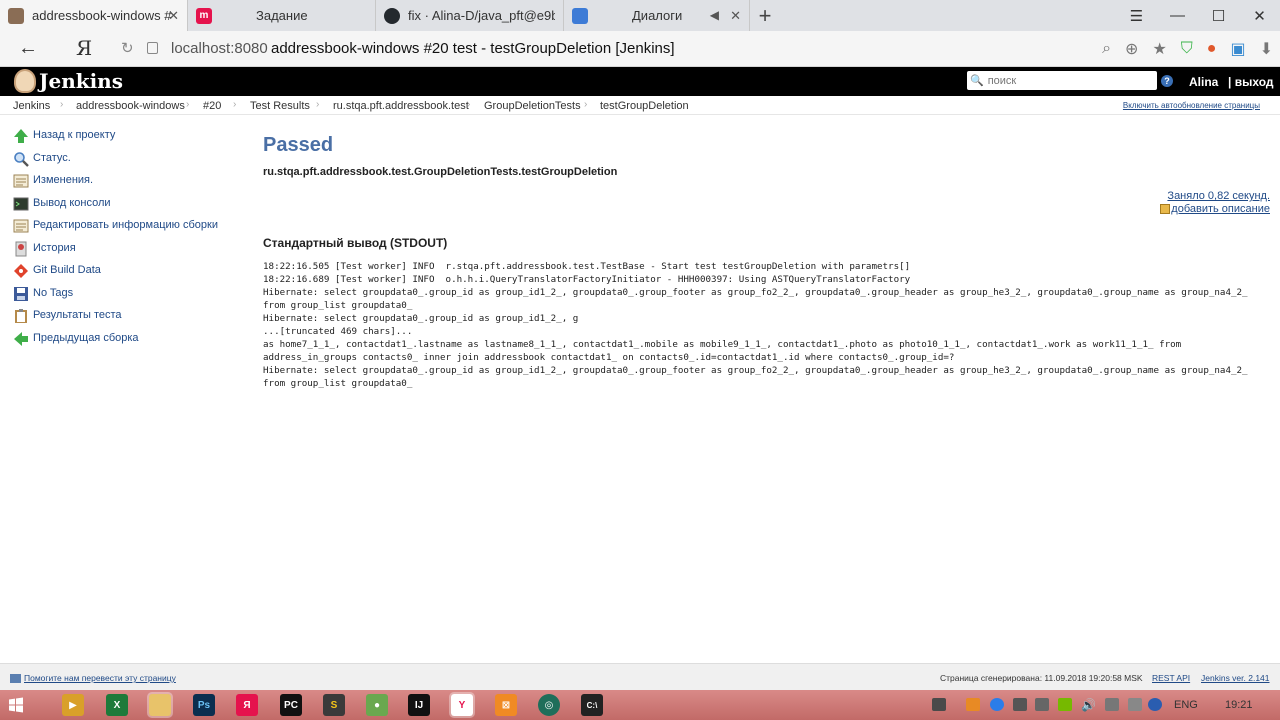 The image size is (1280, 720). I want to click on globe-tray-icon, so click(997, 704).